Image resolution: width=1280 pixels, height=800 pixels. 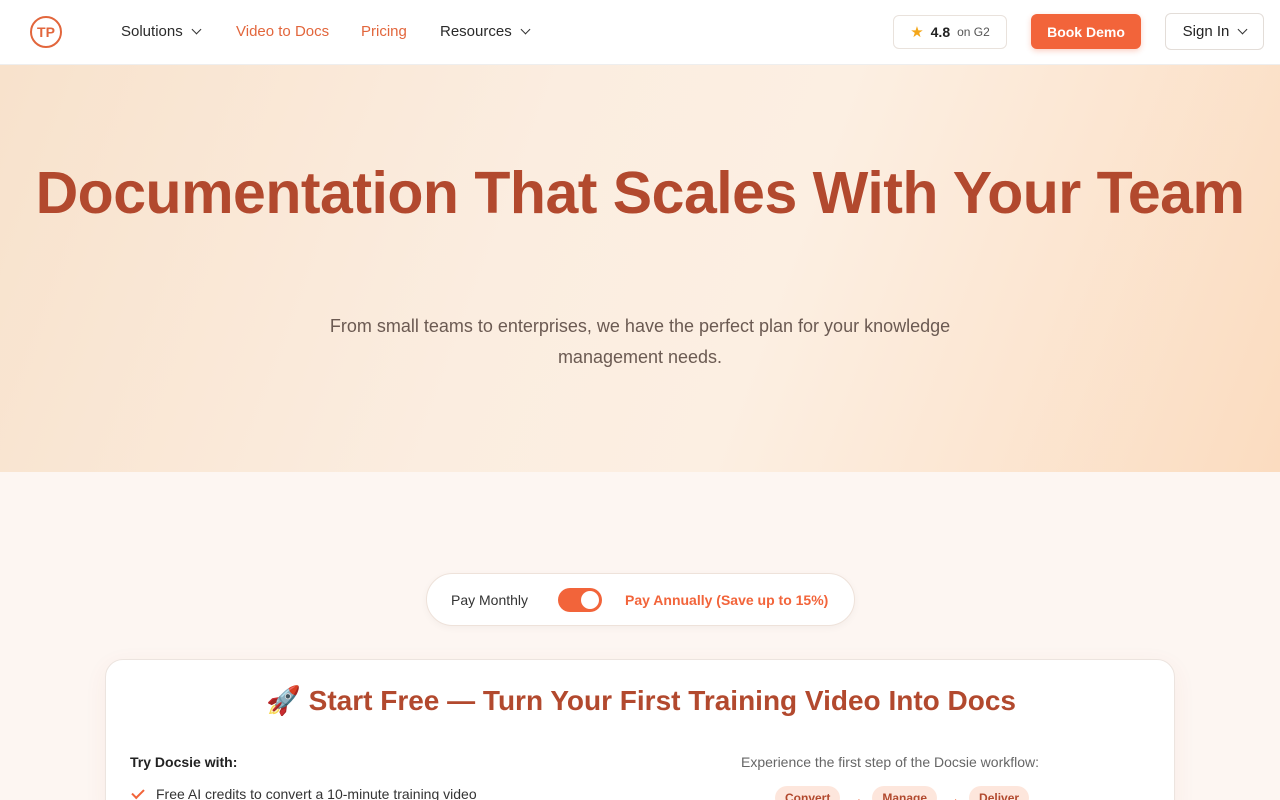 What do you see at coordinates (973, 32) in the screenshot?
I see `rating-source: on G2` at bounding box center [973, 32].